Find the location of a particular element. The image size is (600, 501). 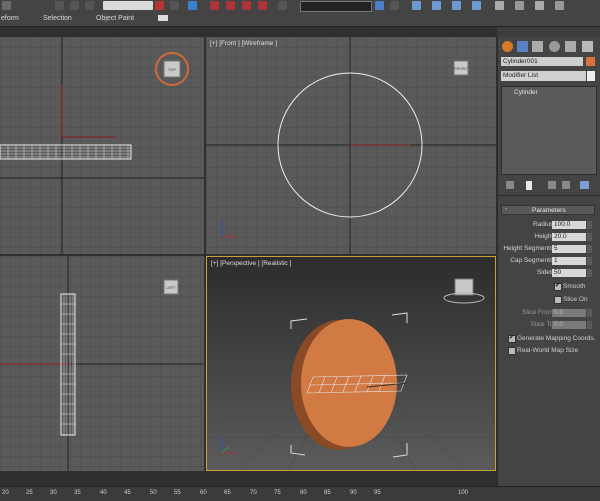

parameters-rollout-header: - Parameters is located at coordinates (548, 210).